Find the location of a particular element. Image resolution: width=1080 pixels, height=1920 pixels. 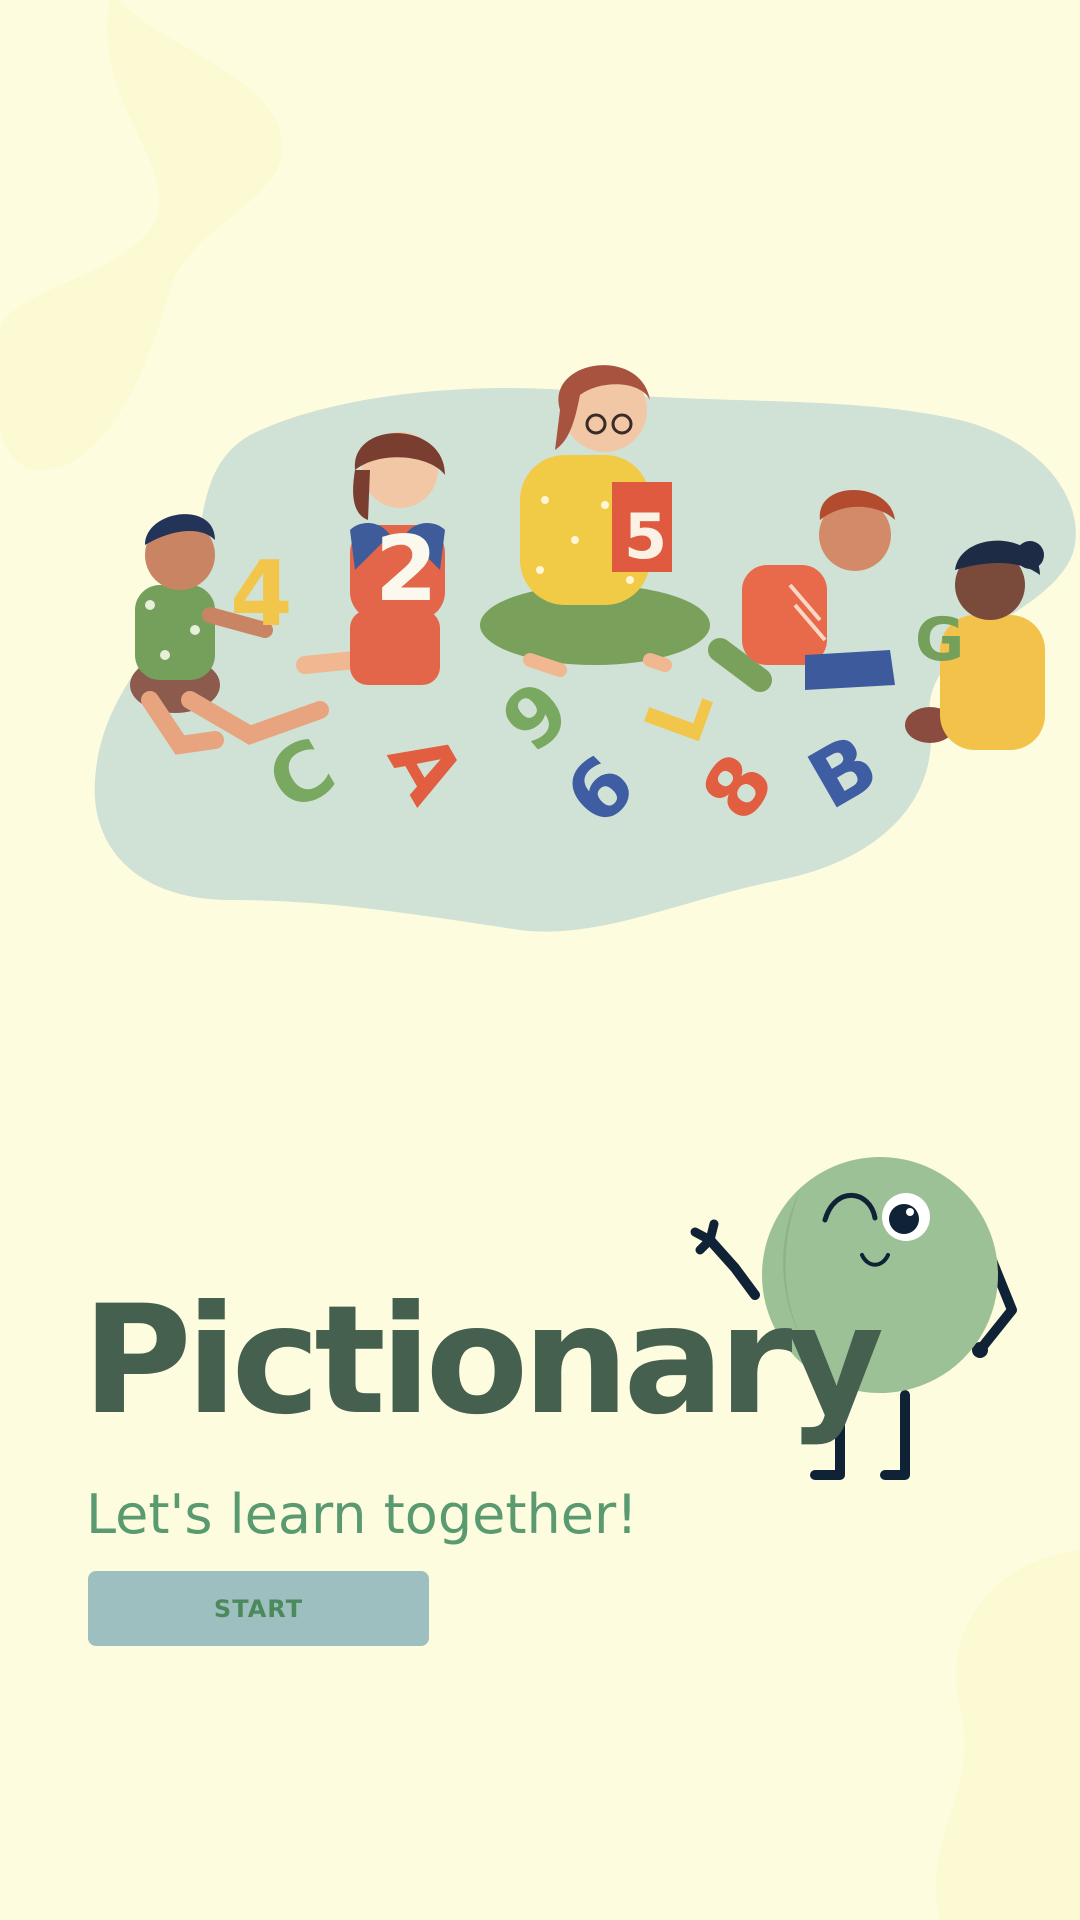

start-button: START is located at coordinates (258, 1608).